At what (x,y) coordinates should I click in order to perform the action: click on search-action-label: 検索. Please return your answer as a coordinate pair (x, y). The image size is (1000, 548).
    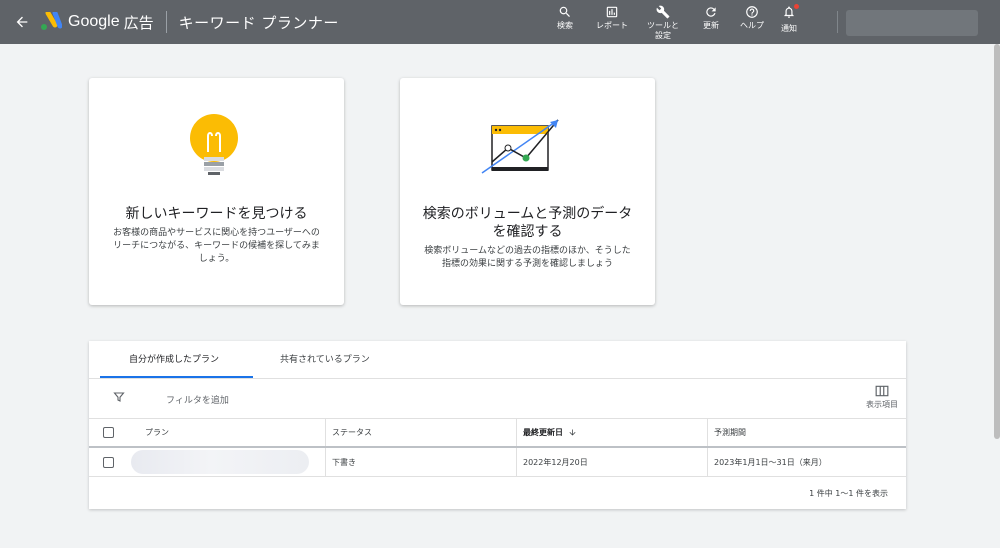
    Looking at the image, I should click on (565, 25).